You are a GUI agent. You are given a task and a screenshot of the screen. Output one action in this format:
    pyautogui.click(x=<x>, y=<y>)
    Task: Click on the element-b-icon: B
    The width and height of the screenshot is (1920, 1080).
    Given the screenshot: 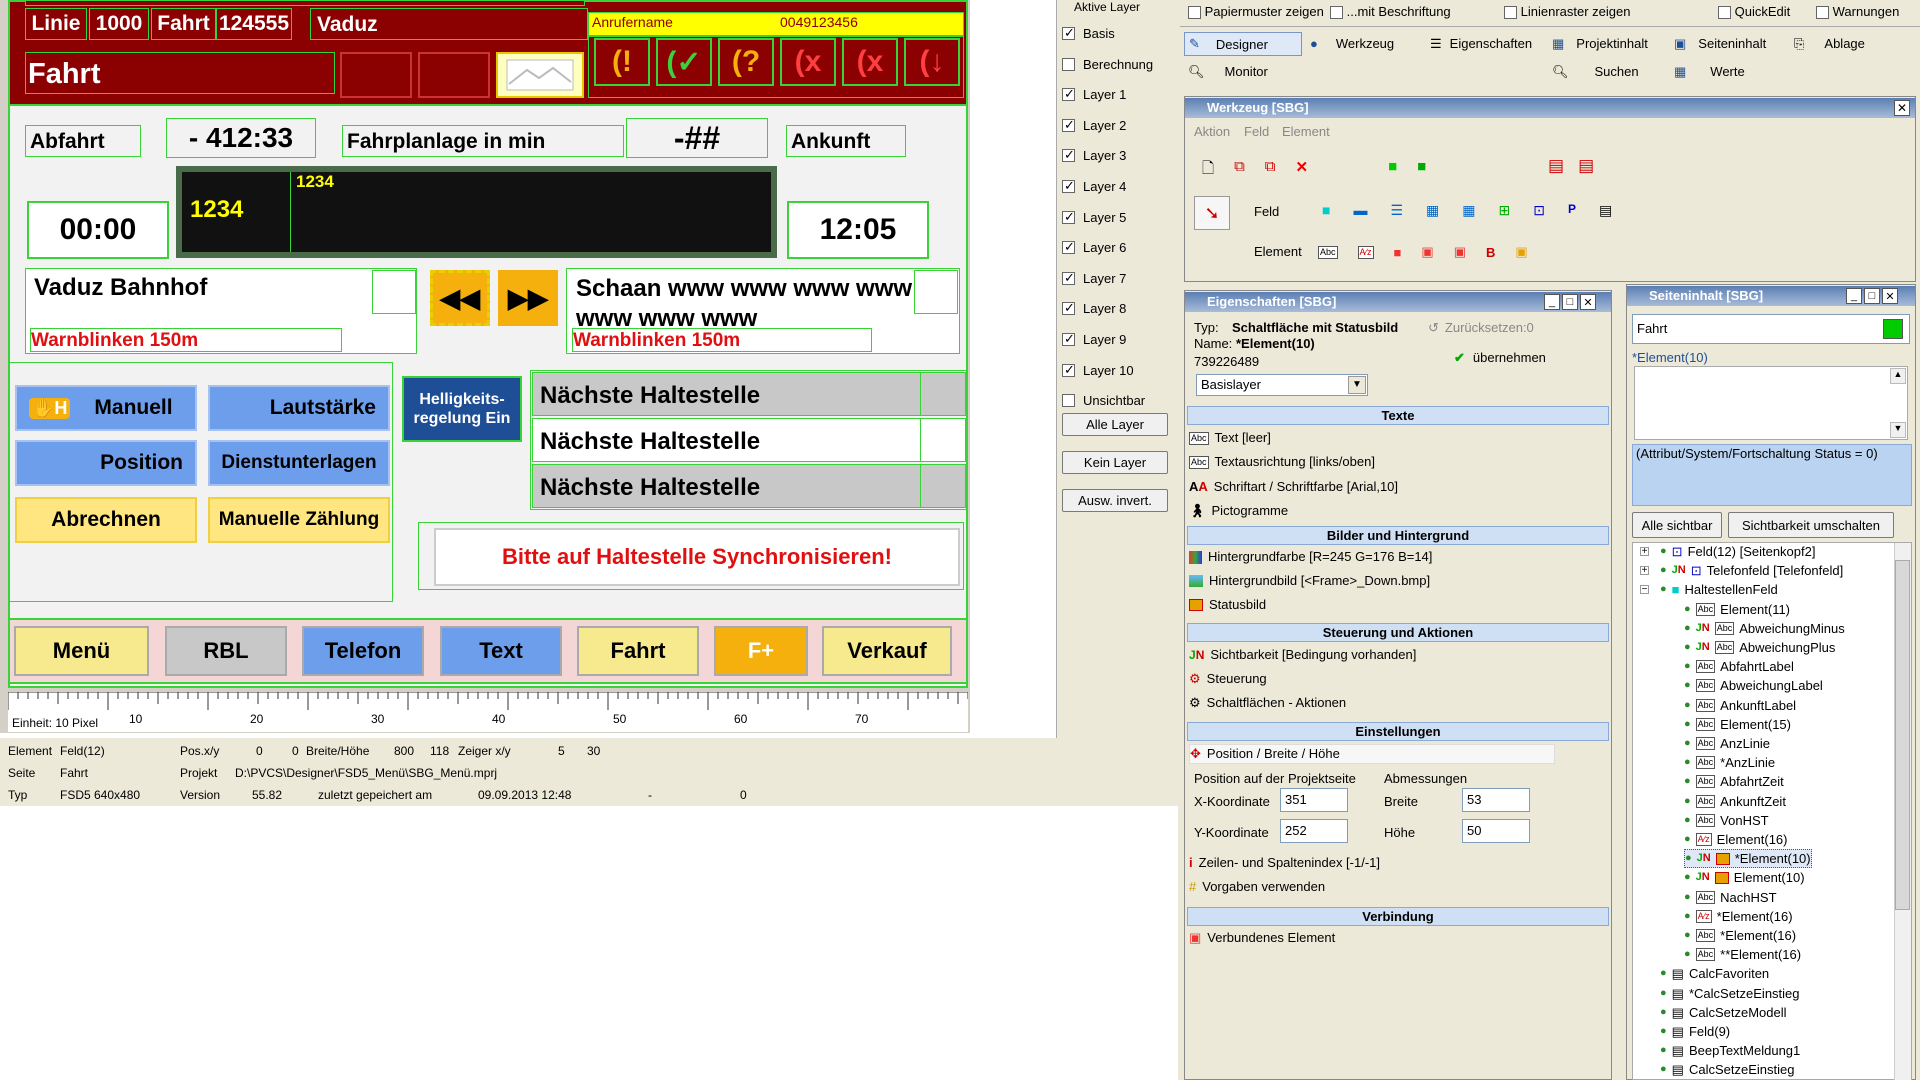 What is the action you would take?
    pyautogui.click(x=1490, y=252)
    